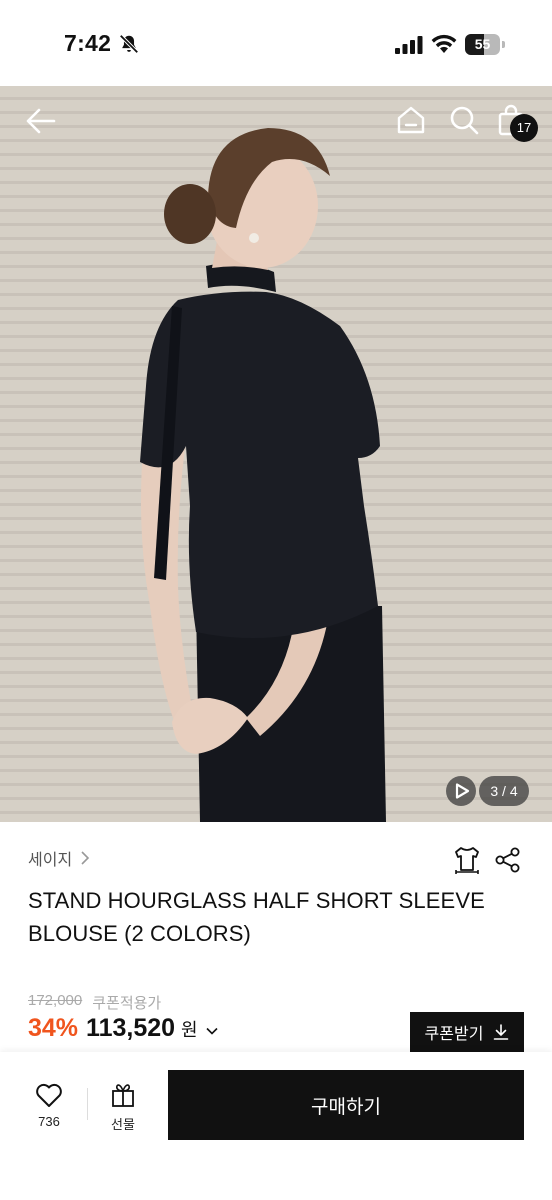 This screenshot has width=552, height=1200. I want to click on brand-link: 세이지, so click(59, 858).